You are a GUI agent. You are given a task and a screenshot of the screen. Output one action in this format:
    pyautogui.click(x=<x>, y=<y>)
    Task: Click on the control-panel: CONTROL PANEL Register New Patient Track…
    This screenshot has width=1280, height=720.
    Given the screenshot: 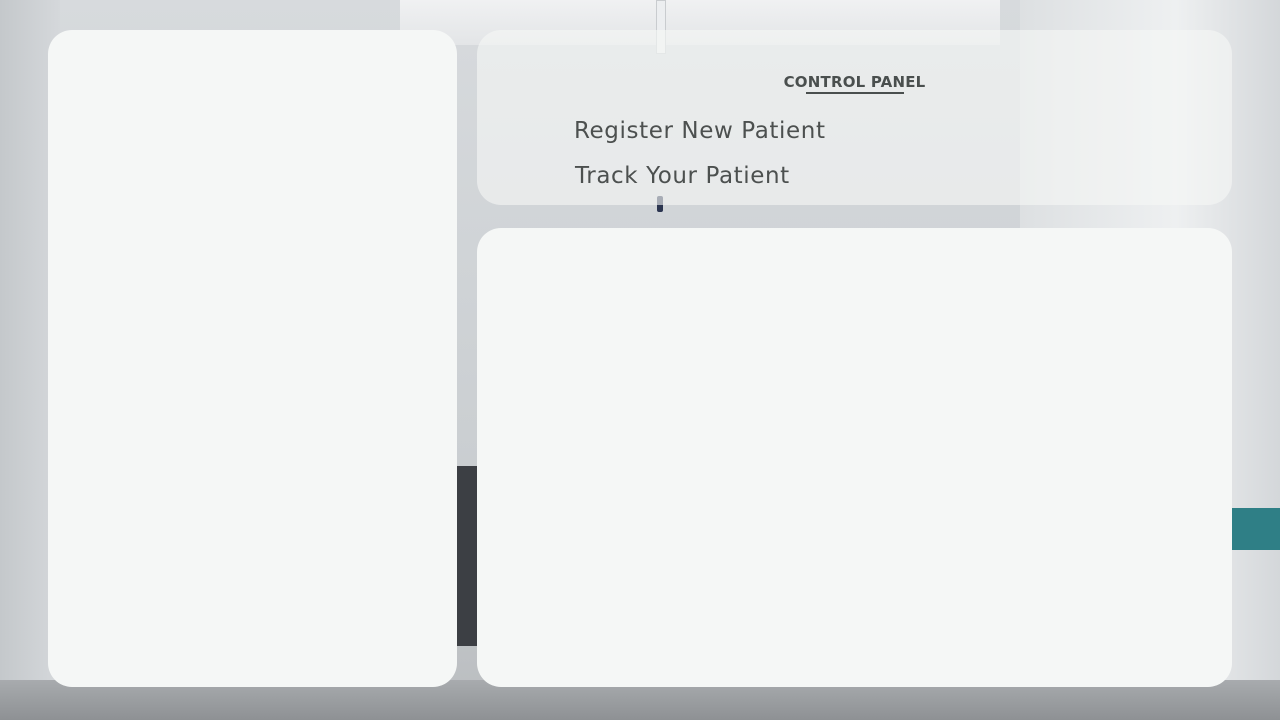 What is the action you would take?
    pyautogui.click(x=854, y=117)
    